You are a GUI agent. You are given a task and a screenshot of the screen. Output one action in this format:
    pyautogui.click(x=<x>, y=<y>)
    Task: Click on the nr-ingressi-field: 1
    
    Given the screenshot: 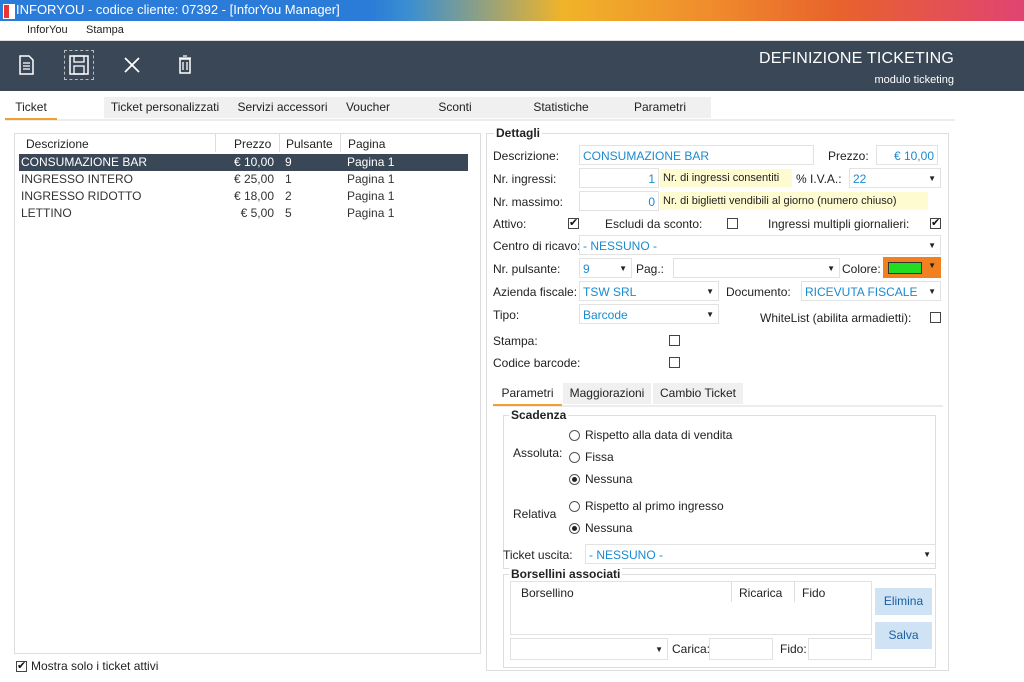 What is the action you would take?
    pyautogui.click(x=619, y=178)
    